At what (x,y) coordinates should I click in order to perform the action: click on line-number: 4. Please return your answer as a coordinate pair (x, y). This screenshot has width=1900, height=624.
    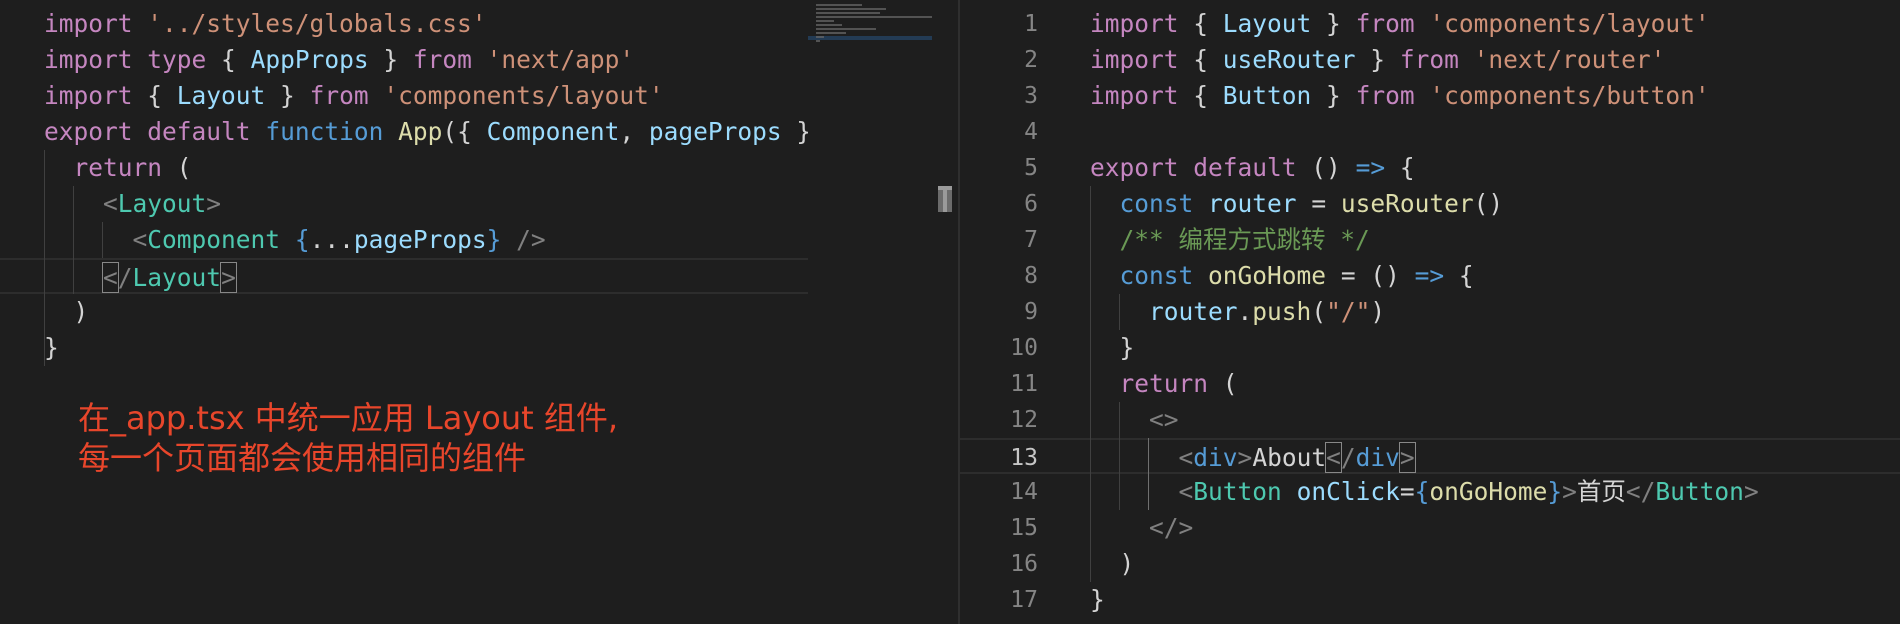
    Looking at the image, I should click on (1031, 132).